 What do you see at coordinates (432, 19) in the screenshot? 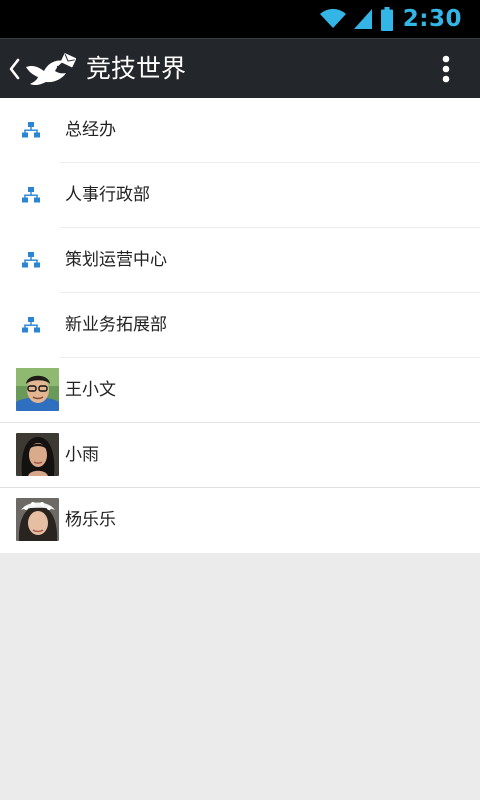
I see `status-time: 2:30` at bounding box center [432, 19].